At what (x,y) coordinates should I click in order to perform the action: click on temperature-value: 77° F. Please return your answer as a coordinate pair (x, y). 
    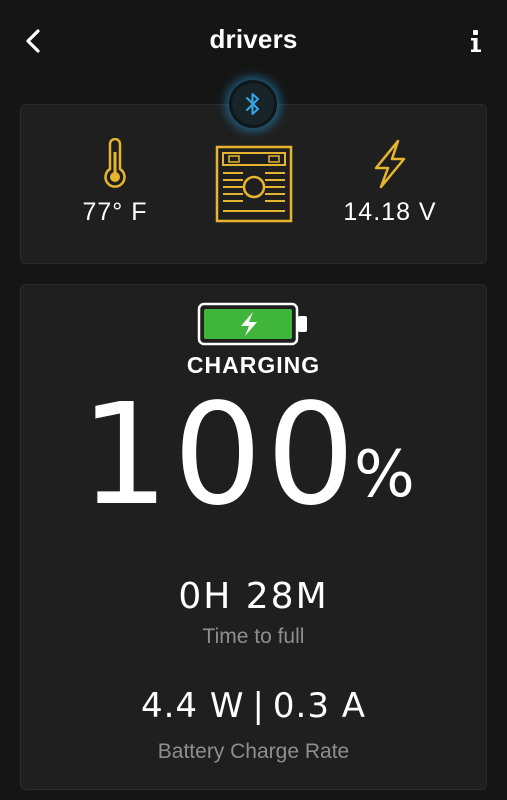
    Looking at the image, I should click on (115, 212).